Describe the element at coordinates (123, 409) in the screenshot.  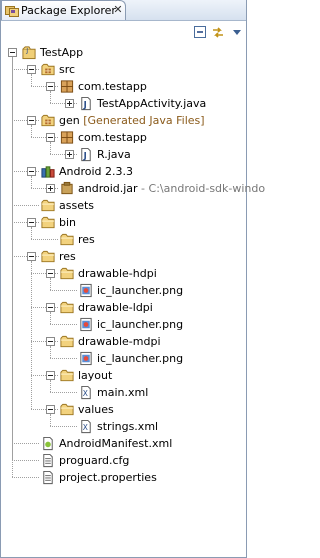
I see `tree-row: values` at that location.